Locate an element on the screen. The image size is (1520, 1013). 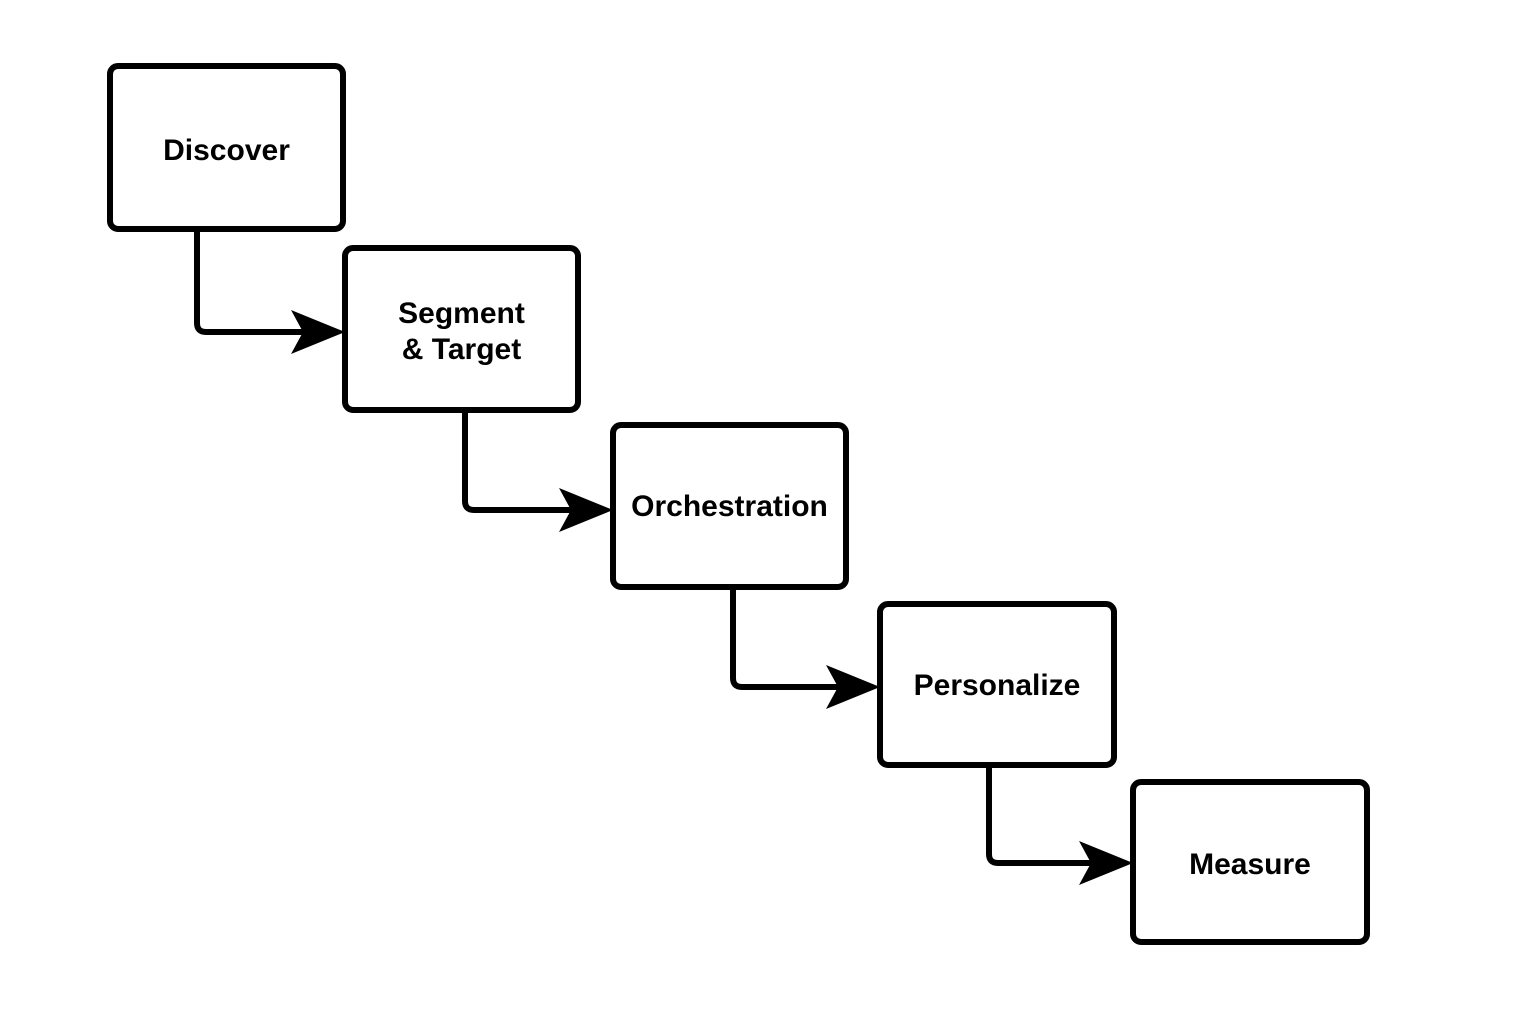
node-orchestration-label: Orchestration is located at coordinates (729, 506).